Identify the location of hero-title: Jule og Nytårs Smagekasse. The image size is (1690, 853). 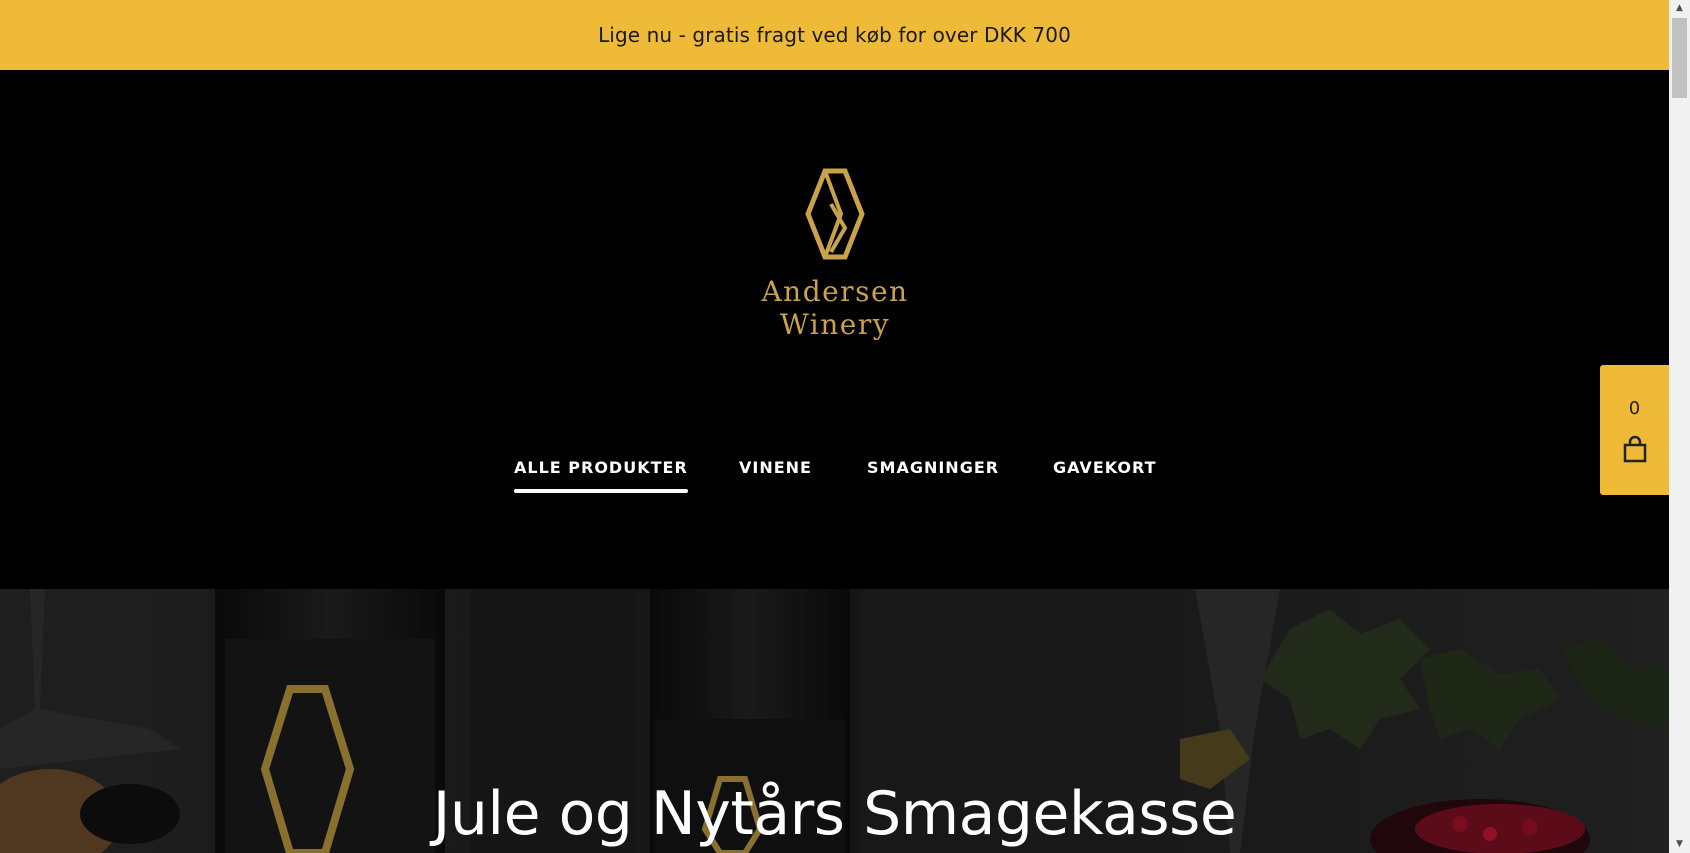
(834, 814).